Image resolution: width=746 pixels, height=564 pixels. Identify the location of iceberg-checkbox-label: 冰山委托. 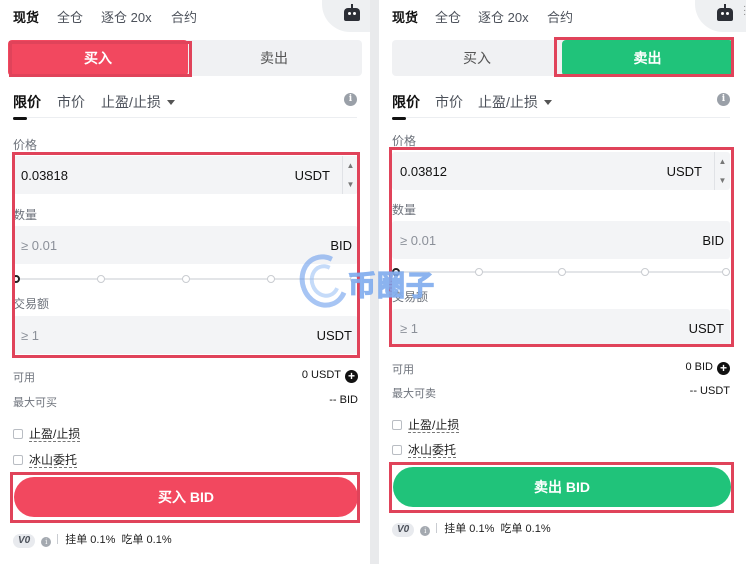
(53, 460).